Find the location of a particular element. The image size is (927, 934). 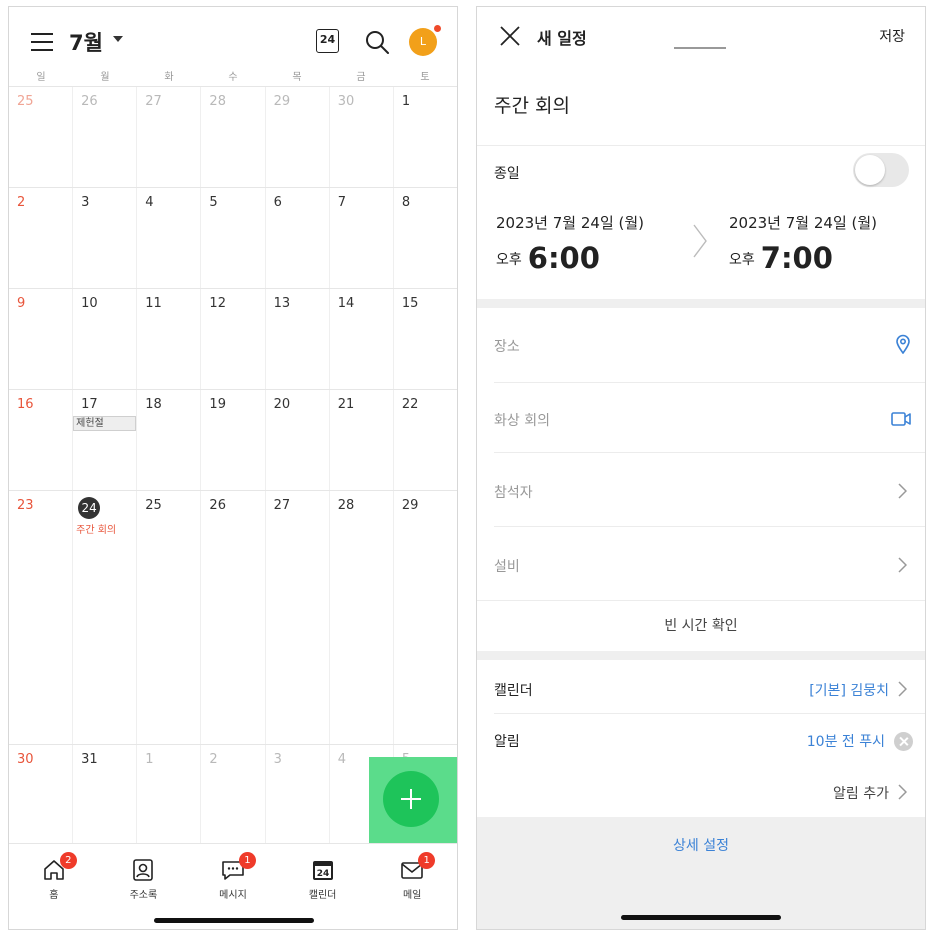

day-cell: 9 is located at coordinates (40, 339).